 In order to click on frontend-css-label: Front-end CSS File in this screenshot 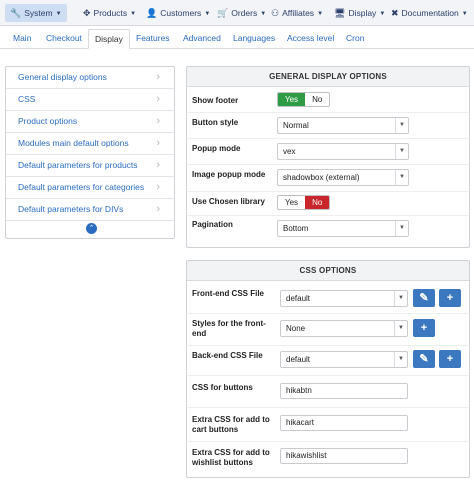, I will do `click(228, 293)`.